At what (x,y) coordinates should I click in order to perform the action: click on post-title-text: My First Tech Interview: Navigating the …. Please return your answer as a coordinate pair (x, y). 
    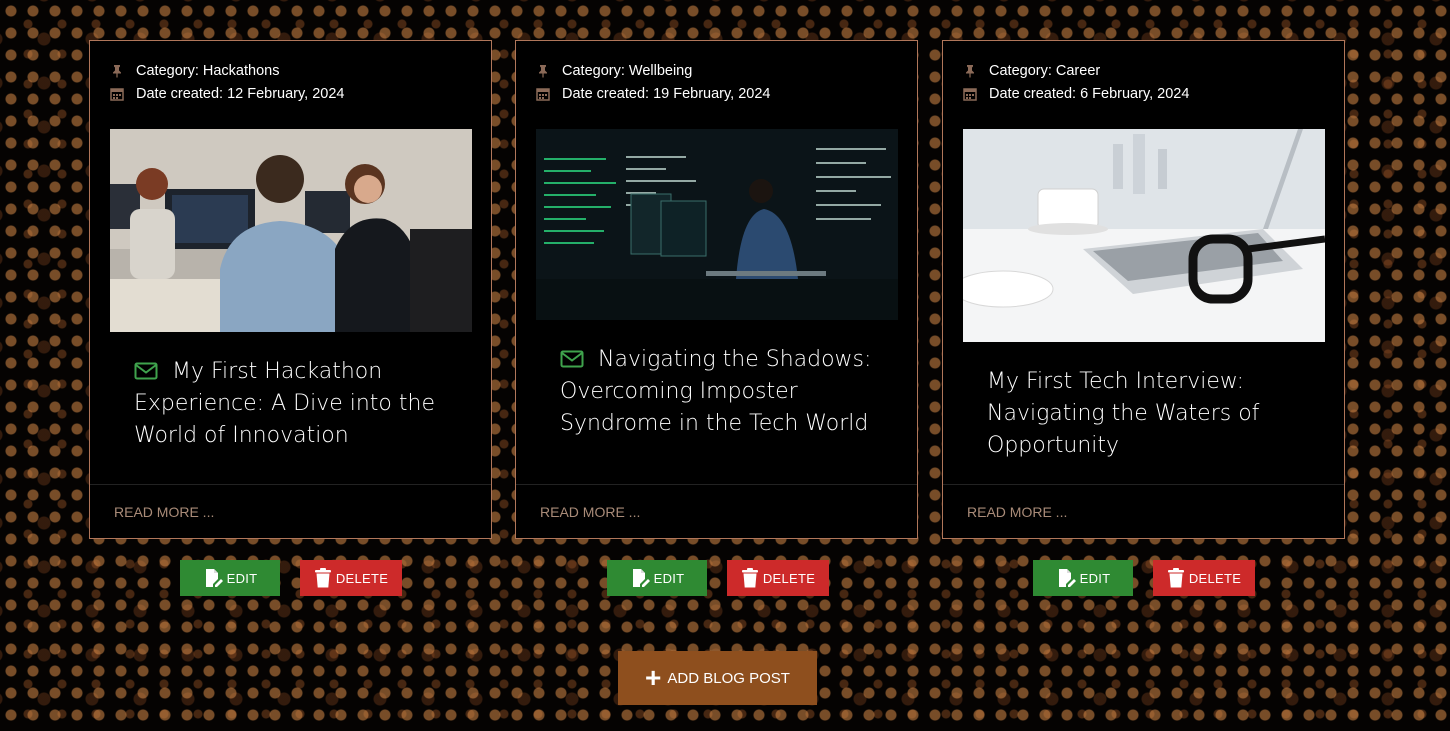
    Looking at the image, I should click on (1123, 413).